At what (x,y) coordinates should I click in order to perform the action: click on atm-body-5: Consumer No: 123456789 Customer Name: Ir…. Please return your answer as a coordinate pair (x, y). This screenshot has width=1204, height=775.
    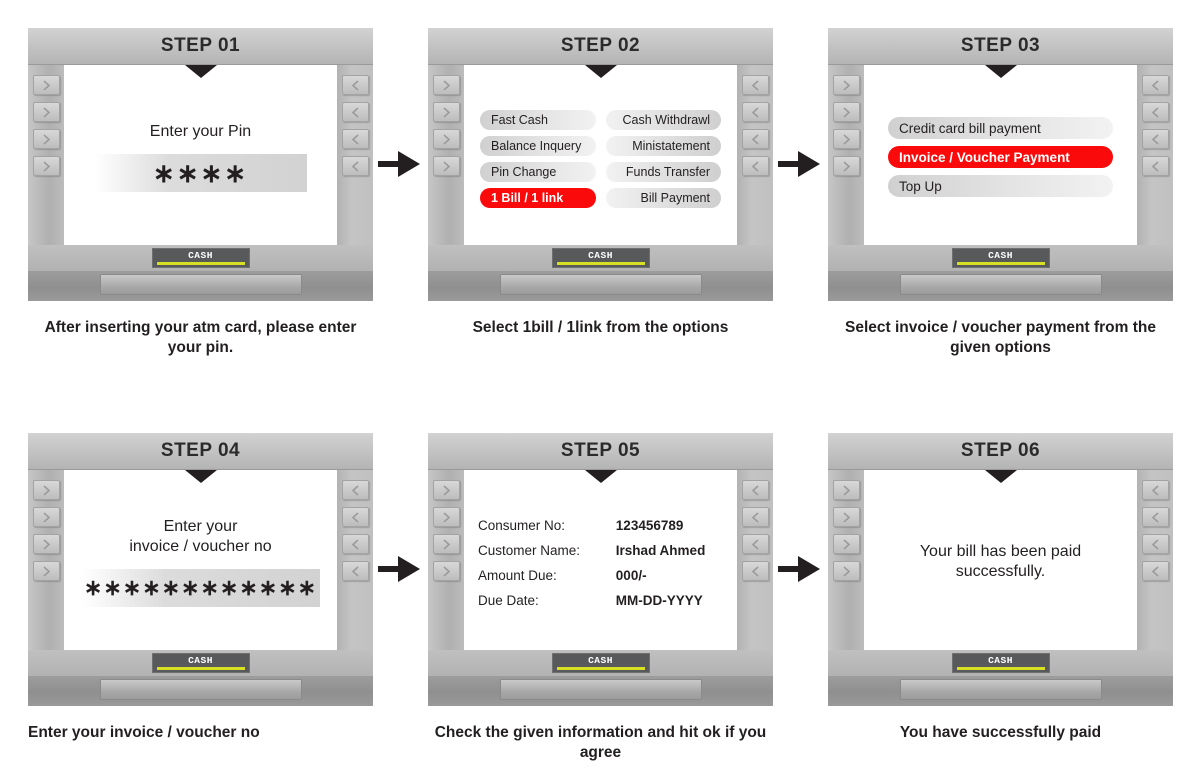
    Looking at the image, I should click on (600, 560).